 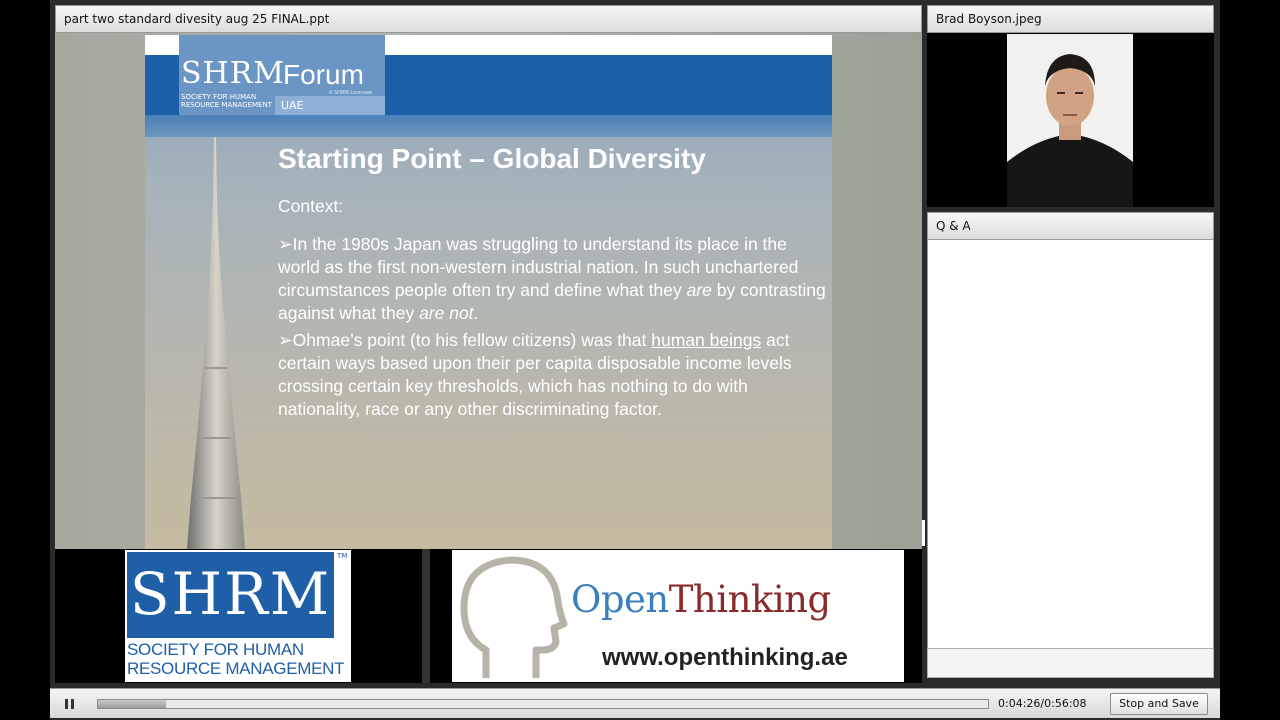 What do you see at coordinates (1159, 704) in the screenshot?
I see `stop-and-save-button: Stop and Save` at bounding box center [1159, 704].